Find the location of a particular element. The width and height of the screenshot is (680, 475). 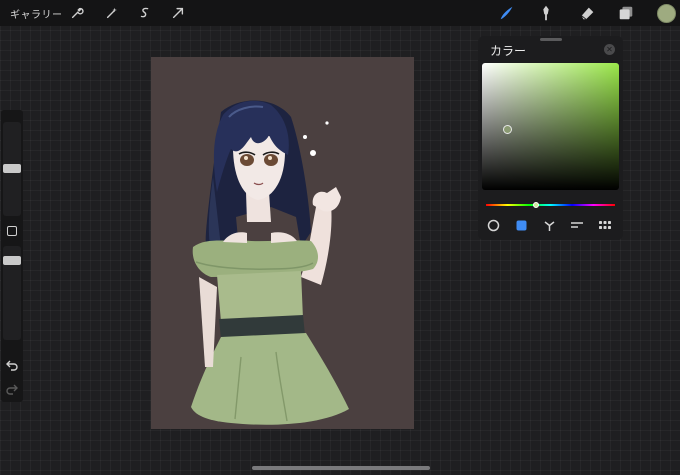

color-picker-marker is located at coordinates (507, 129).